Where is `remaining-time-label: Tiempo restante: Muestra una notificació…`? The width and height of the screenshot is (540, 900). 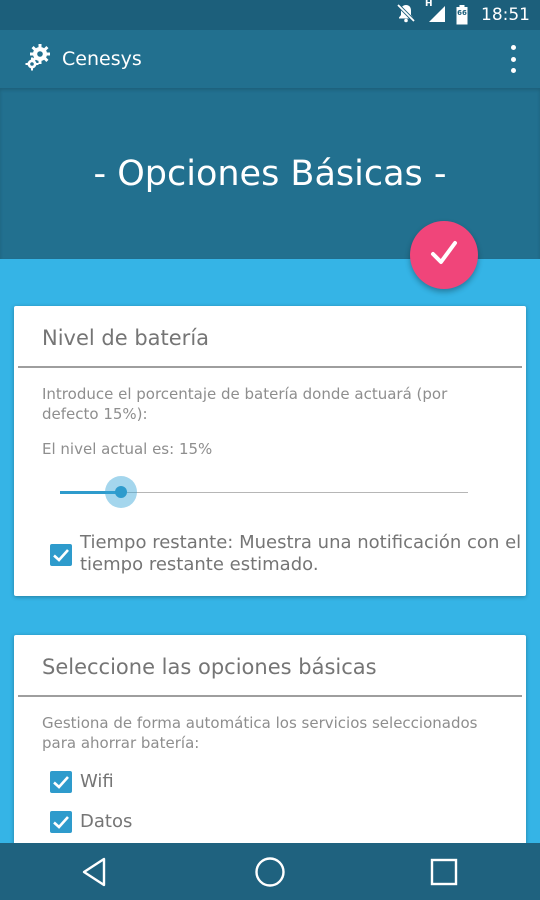
remaining-time-label: Tiempo restante: Muestra una notificació… is located at coordinates (301, 553).